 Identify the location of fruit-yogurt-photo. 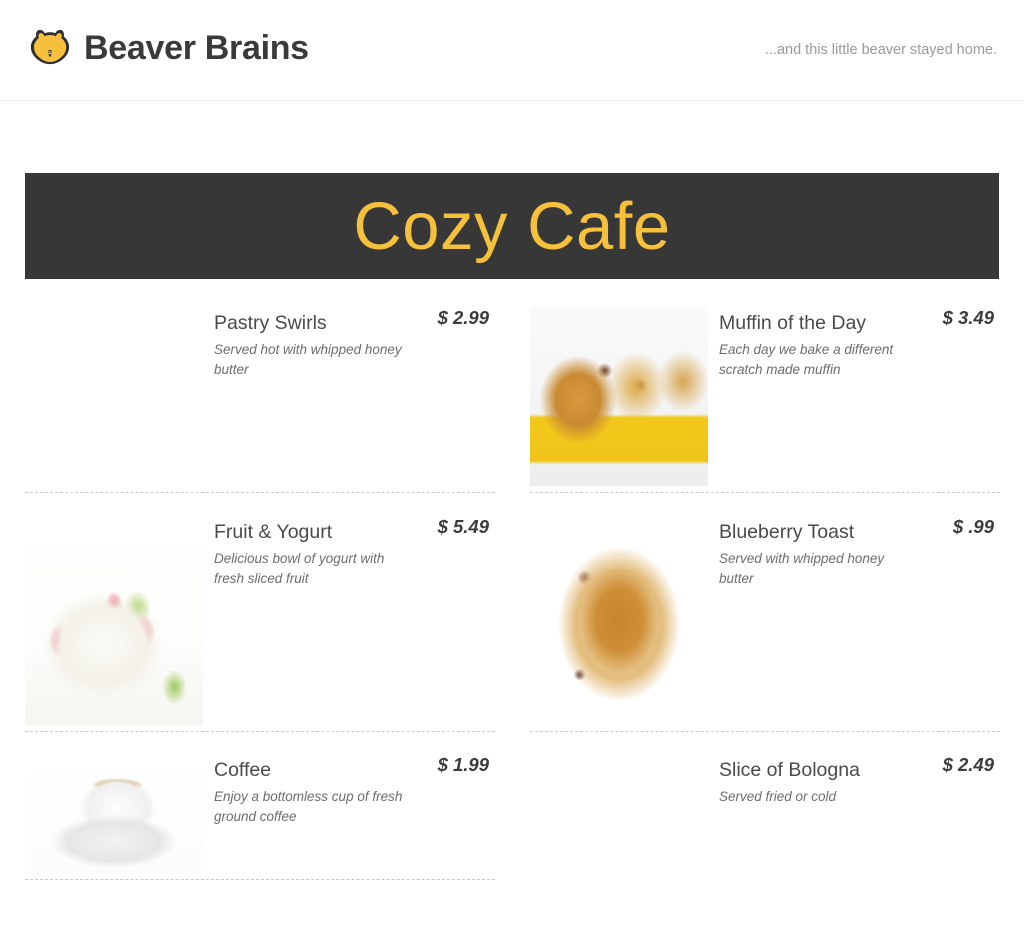
(114, 620).